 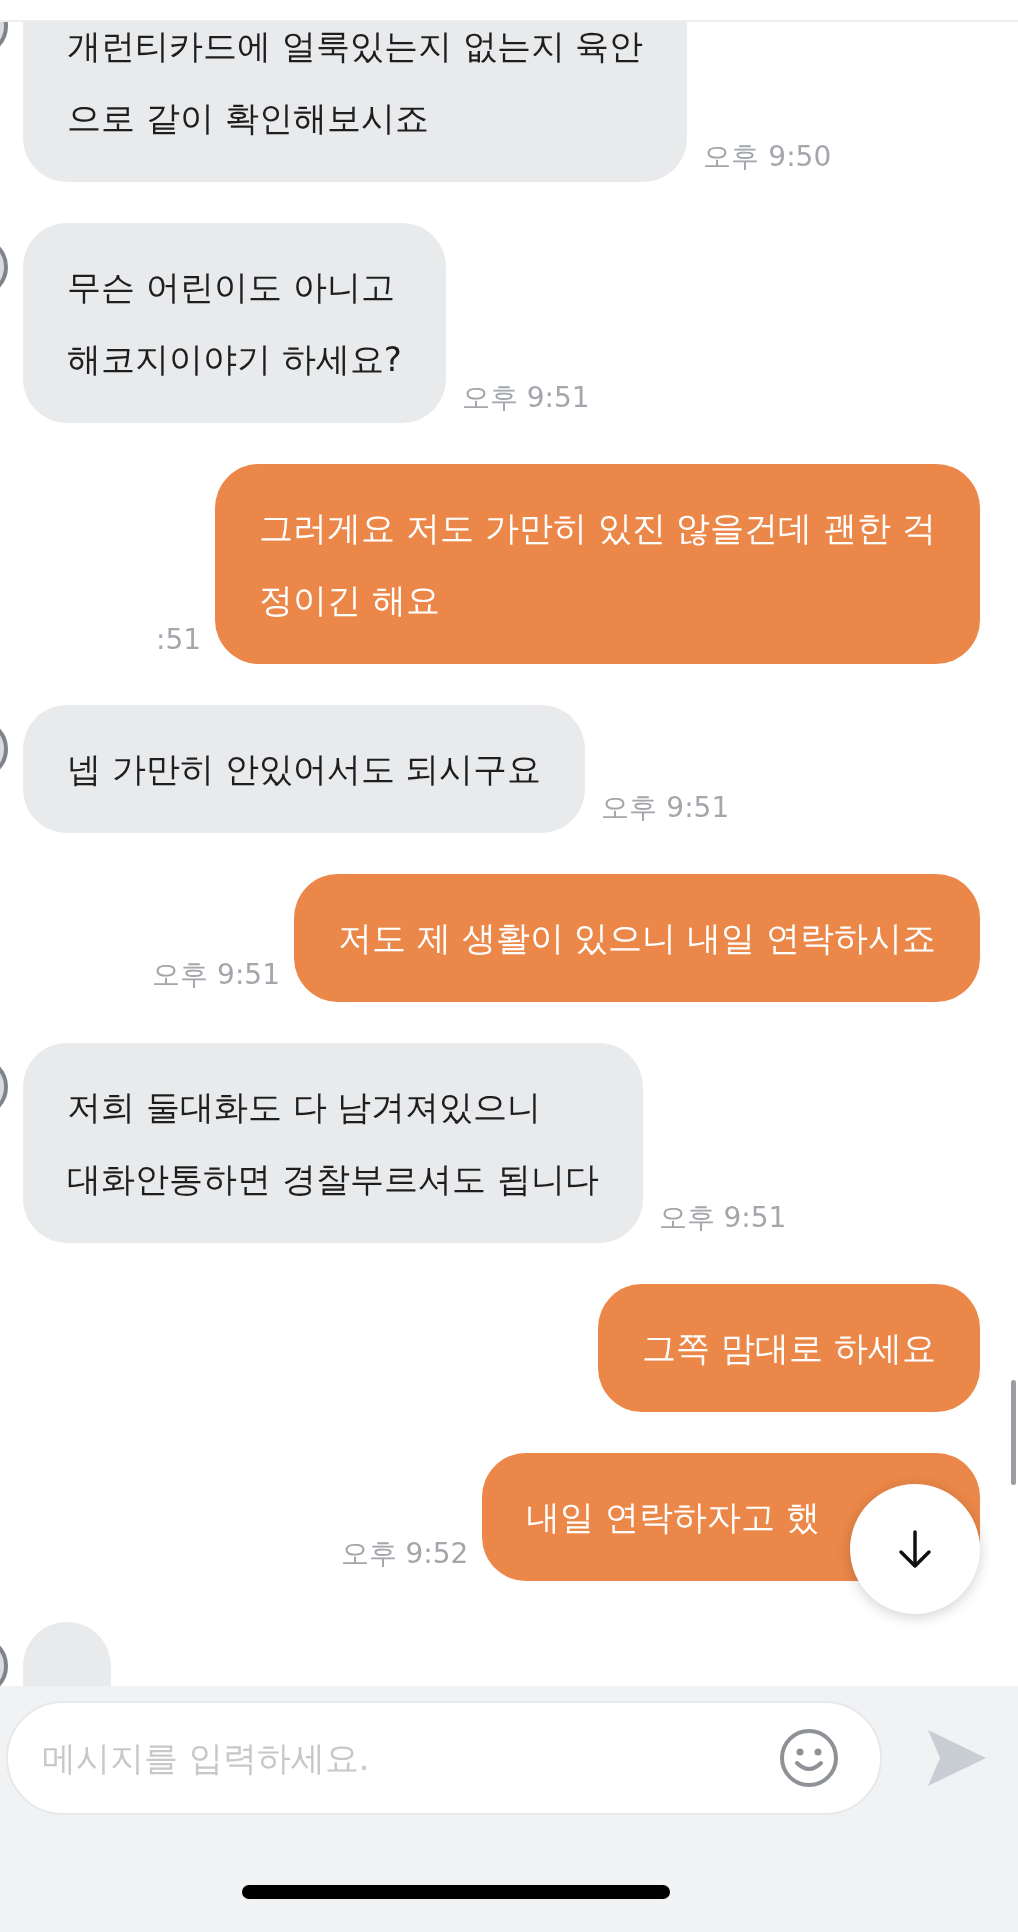 I want to click on message-text: 저도 제 생활이 있으니 내일 연락하시죠, so click(x=636, y=938).